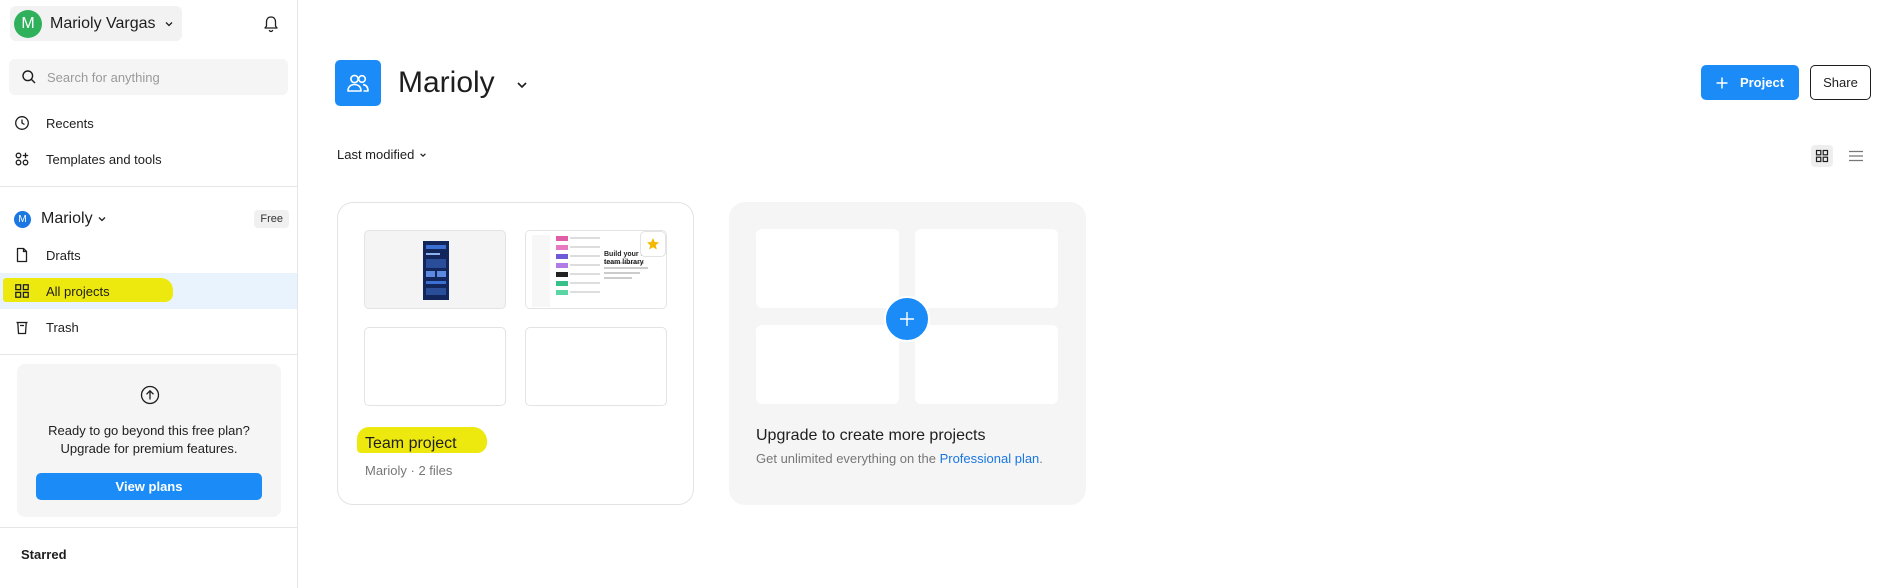 This screenshot has height=588, width=1897. Describe the element at coordinates (162, 77) in the screenshot. I see `search-input` at that location.